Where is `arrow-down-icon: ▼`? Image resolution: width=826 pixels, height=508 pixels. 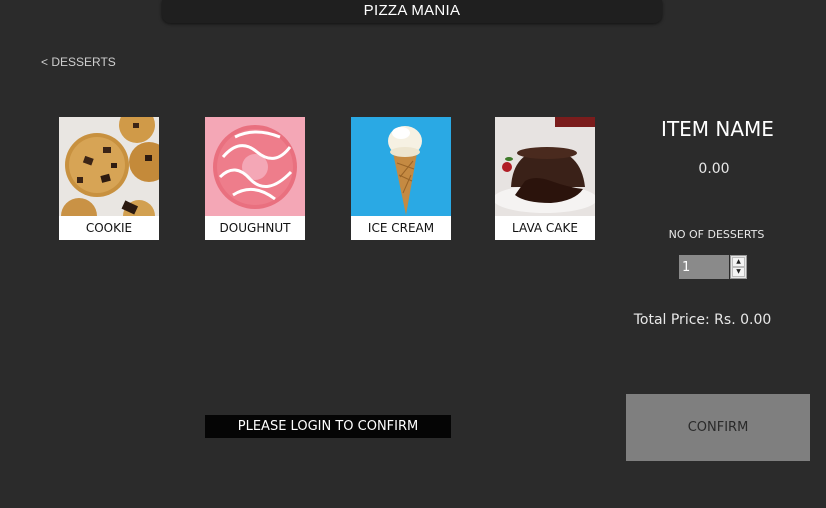
arrow-down-icon: ▼ is located at coordinates (738, 271).